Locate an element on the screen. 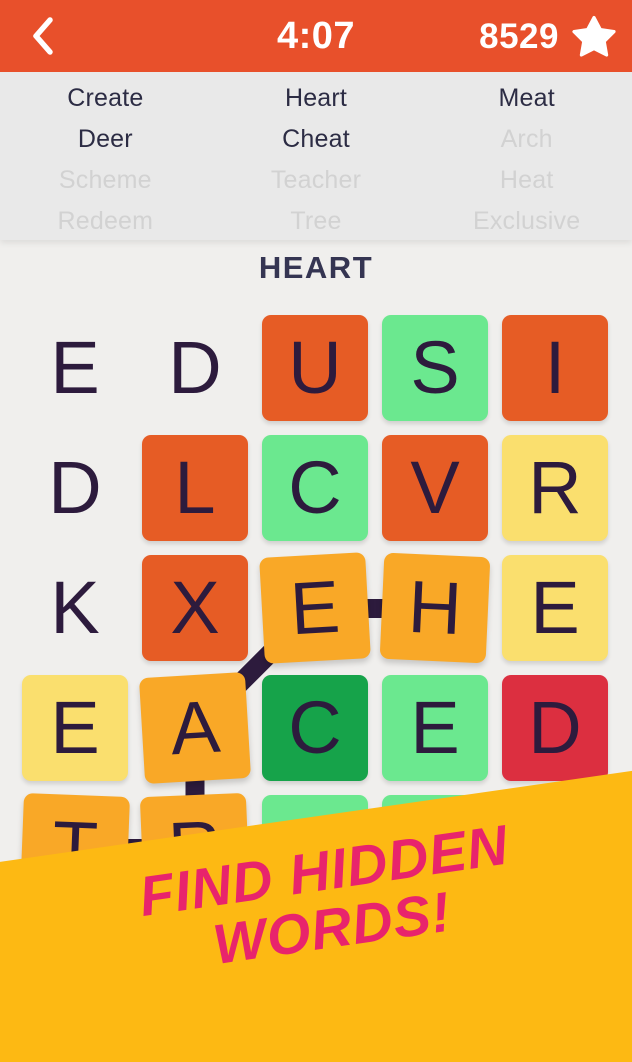 This screenshot has width=632, height=1062. score-value: 8529 is located at coordinates (519, 36).